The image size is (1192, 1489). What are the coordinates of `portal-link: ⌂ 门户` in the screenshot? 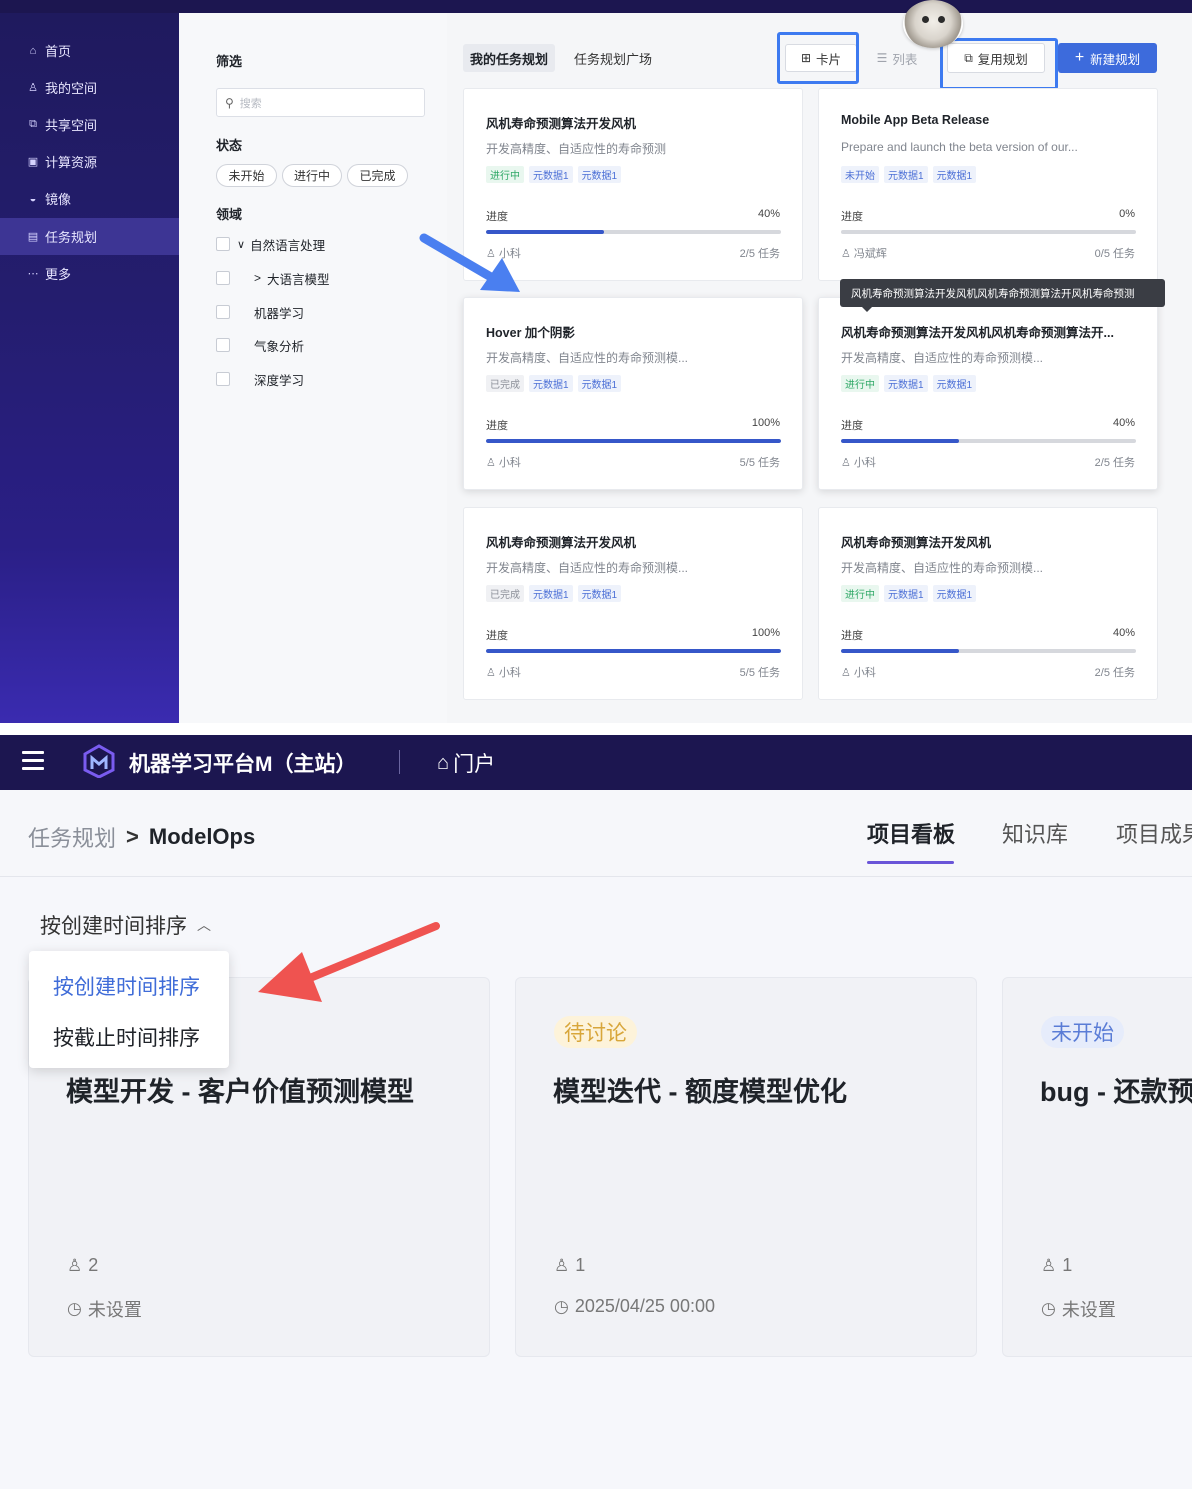 It's located at (466, 763).